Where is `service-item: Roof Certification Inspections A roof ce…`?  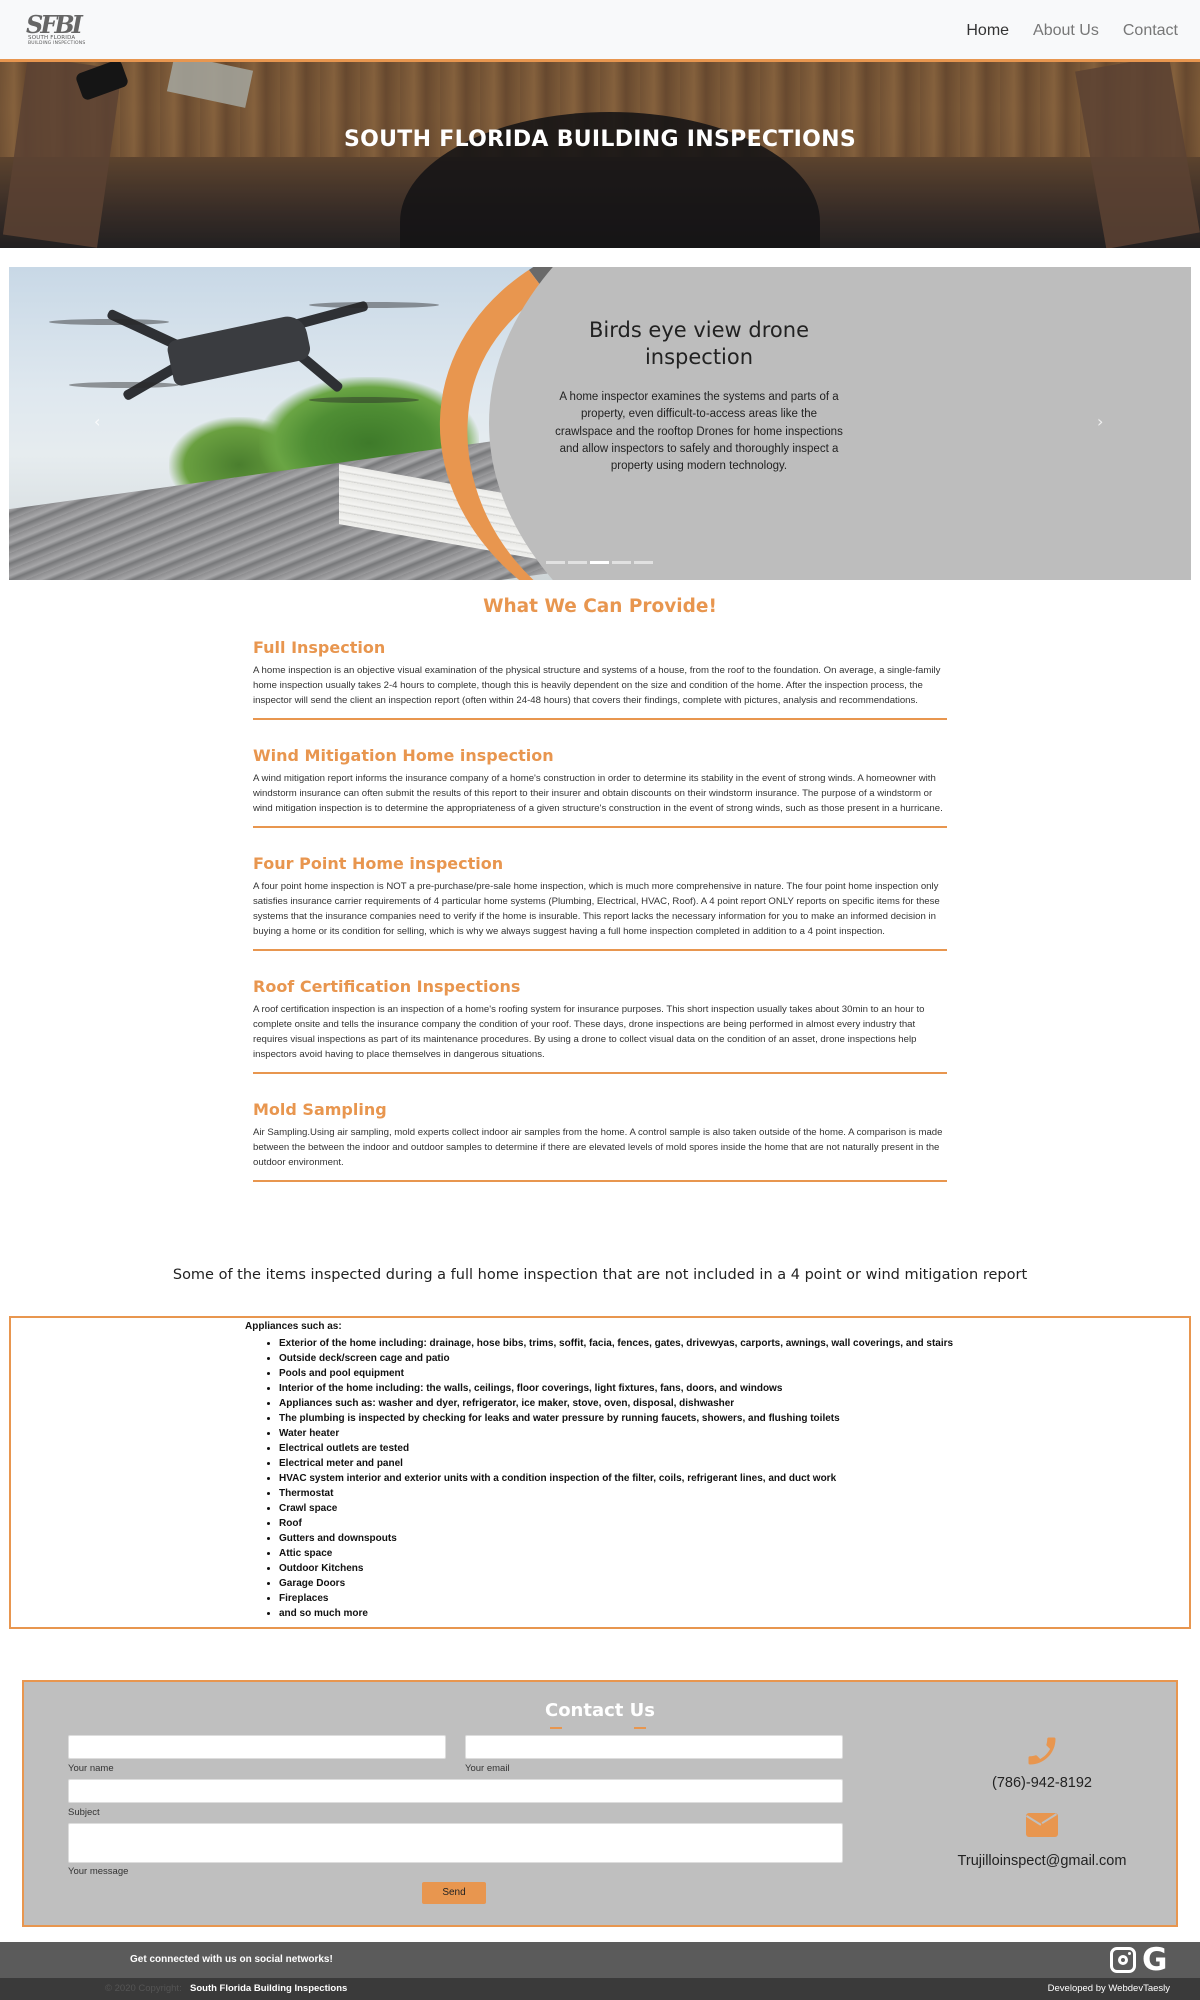 service-item: Roof Certification Inspections A roof ce… is located at coordinates (600, 1025).